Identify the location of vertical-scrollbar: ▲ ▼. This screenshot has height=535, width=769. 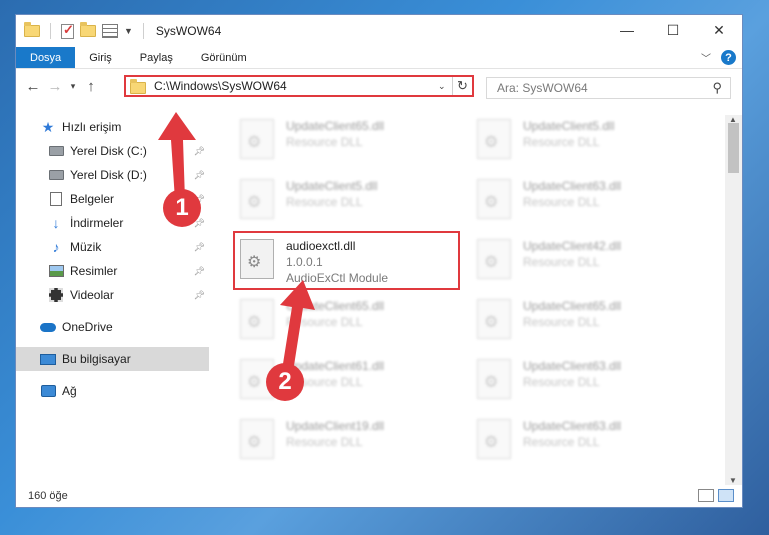
(733, 300).